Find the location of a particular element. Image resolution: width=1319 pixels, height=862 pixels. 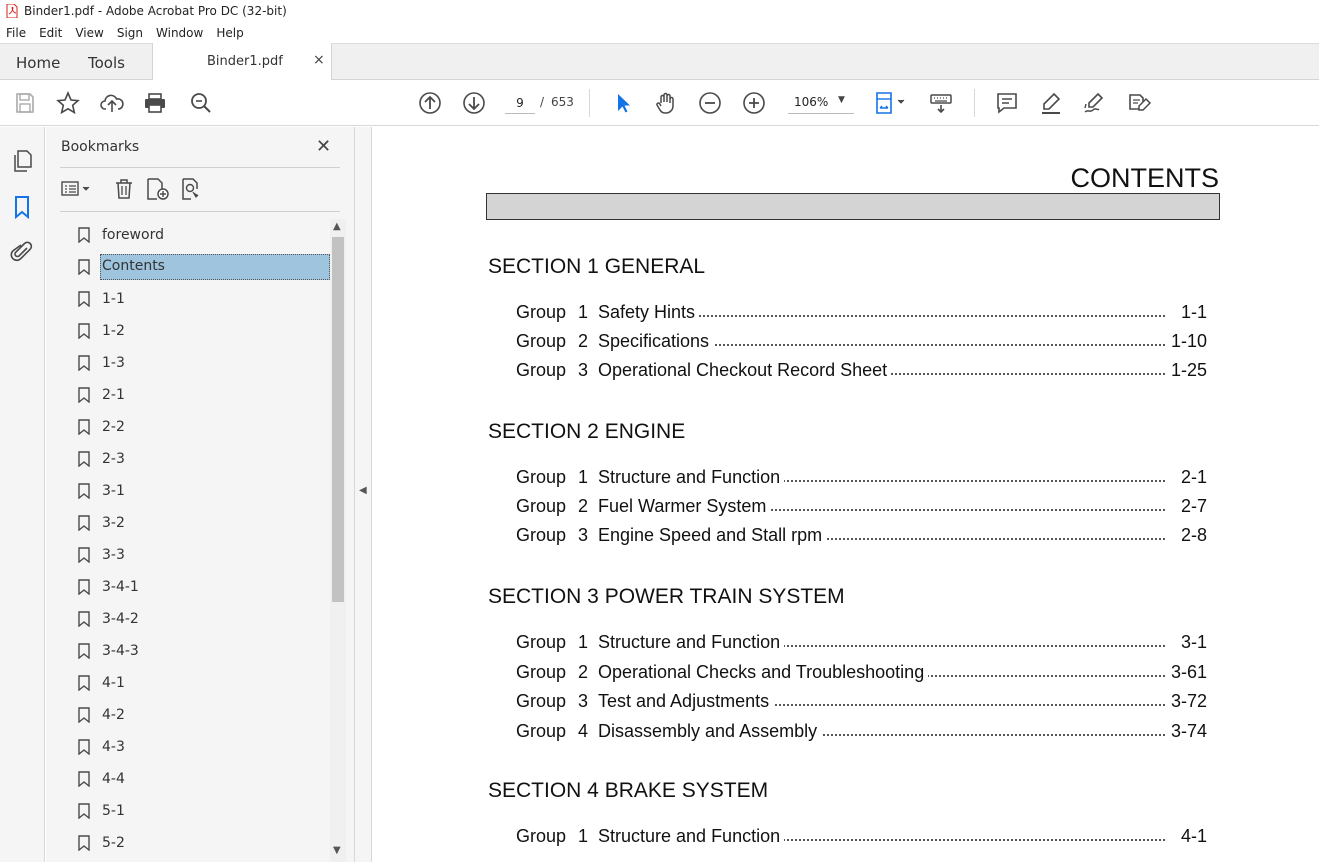

new-bookmark-icon is located at coordinates (157, 189).